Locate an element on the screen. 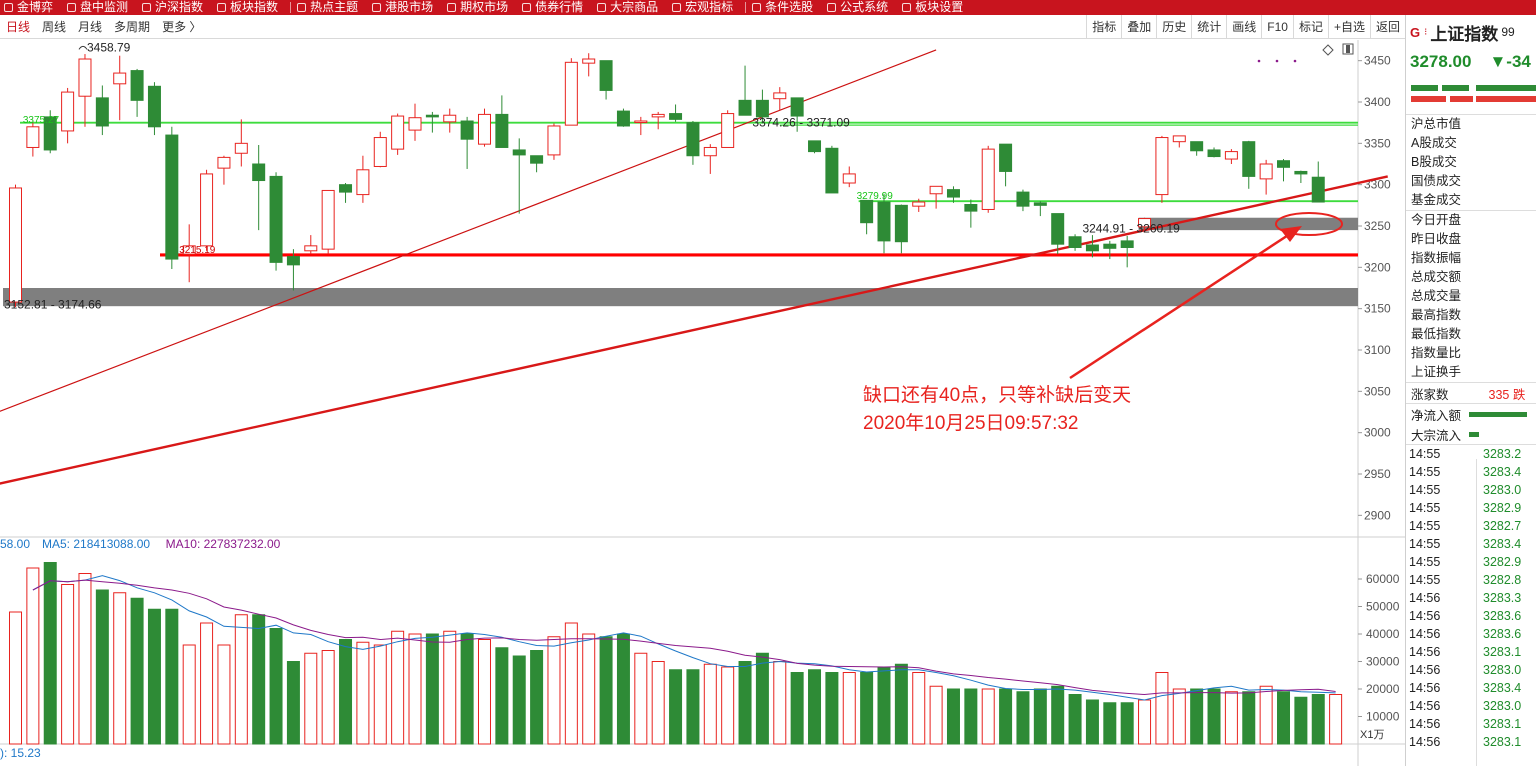  rise-count-row: 涨家数 335 跌 is located at coordinates (1471, 393).